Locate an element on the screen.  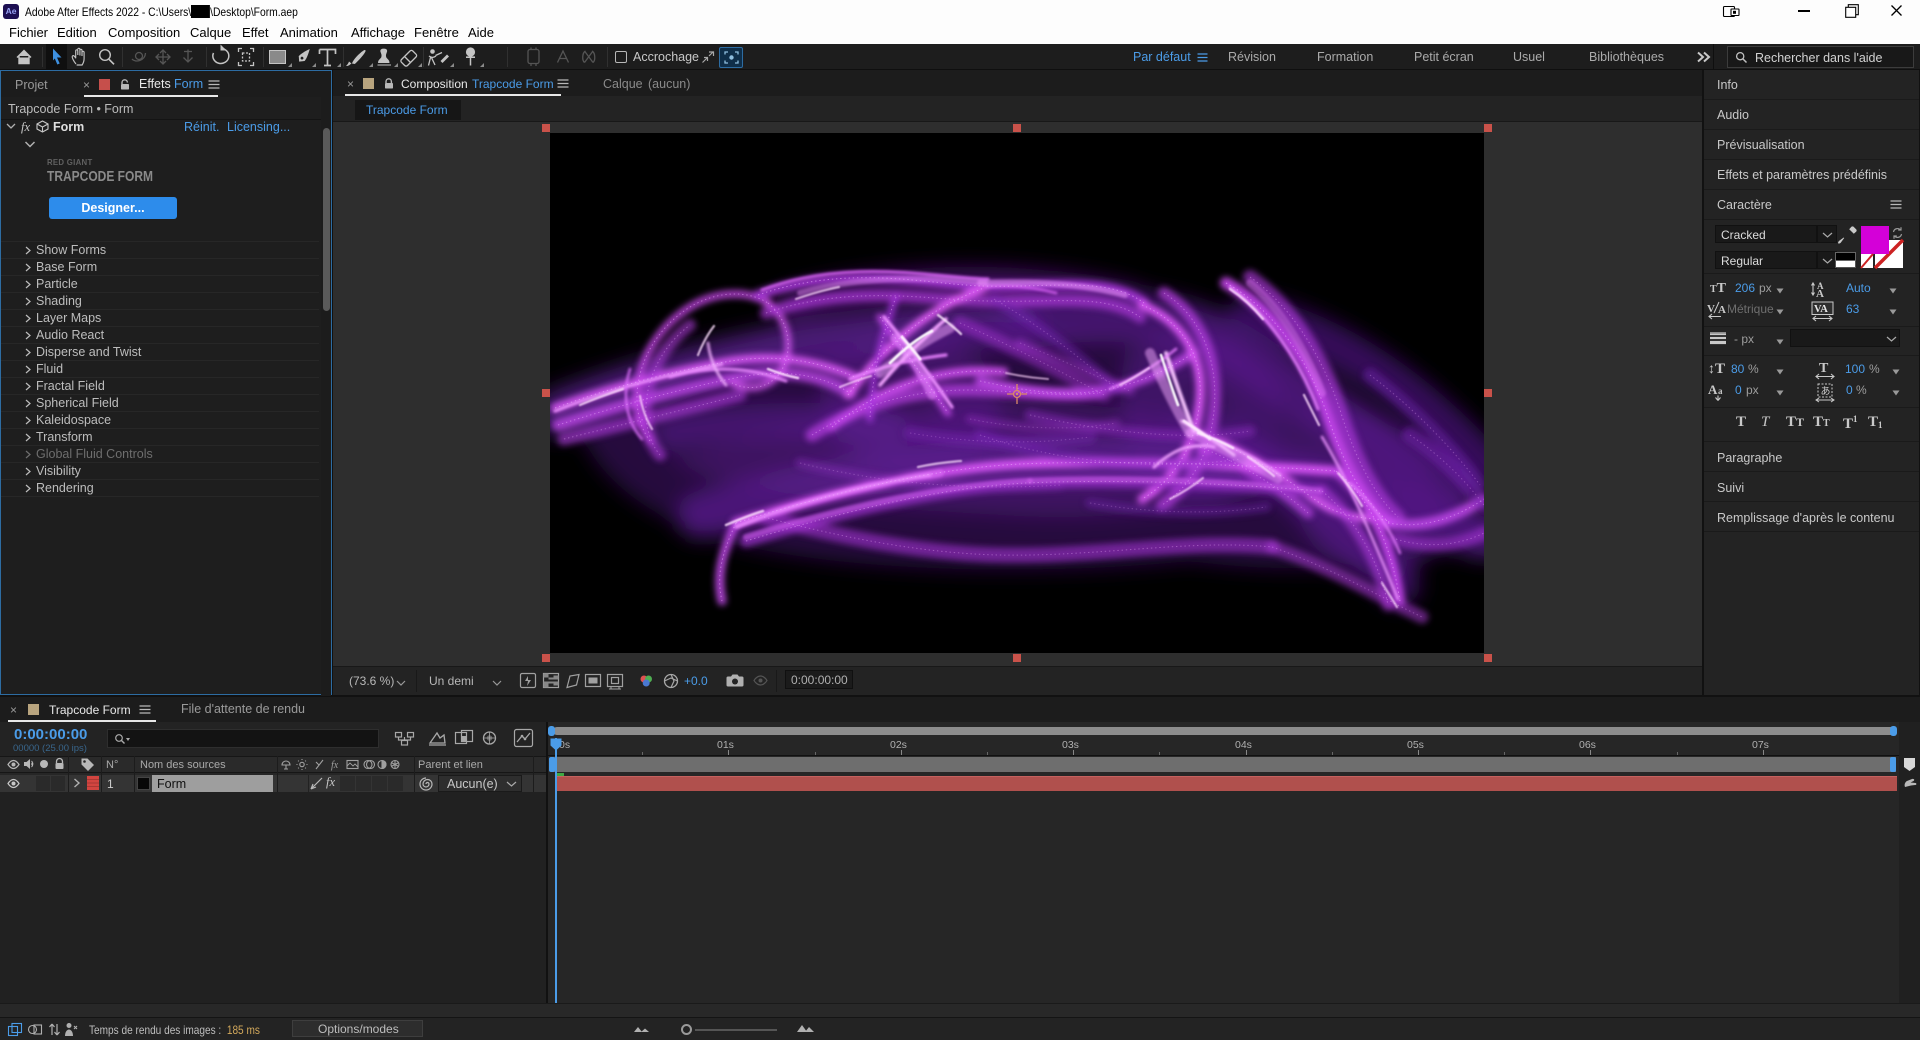
svg-text: VA is located at coordinates (1821, 309).